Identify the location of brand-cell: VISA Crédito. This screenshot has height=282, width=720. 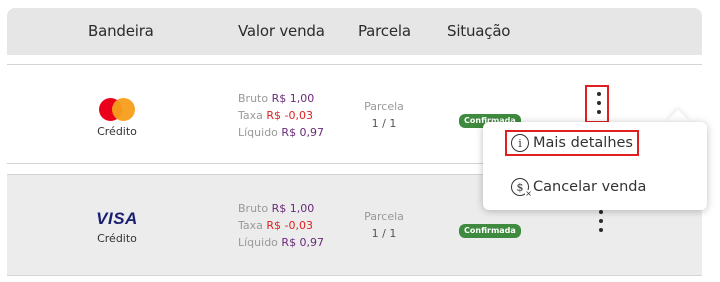
(117, 226).